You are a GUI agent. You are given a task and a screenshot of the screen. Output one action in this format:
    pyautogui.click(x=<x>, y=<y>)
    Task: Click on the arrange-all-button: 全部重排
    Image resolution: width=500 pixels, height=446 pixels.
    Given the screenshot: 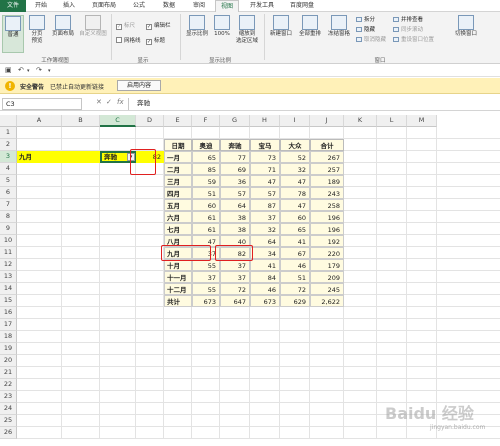 What is the action you would take?
    pyautogui.click(x=310, y=34)
    